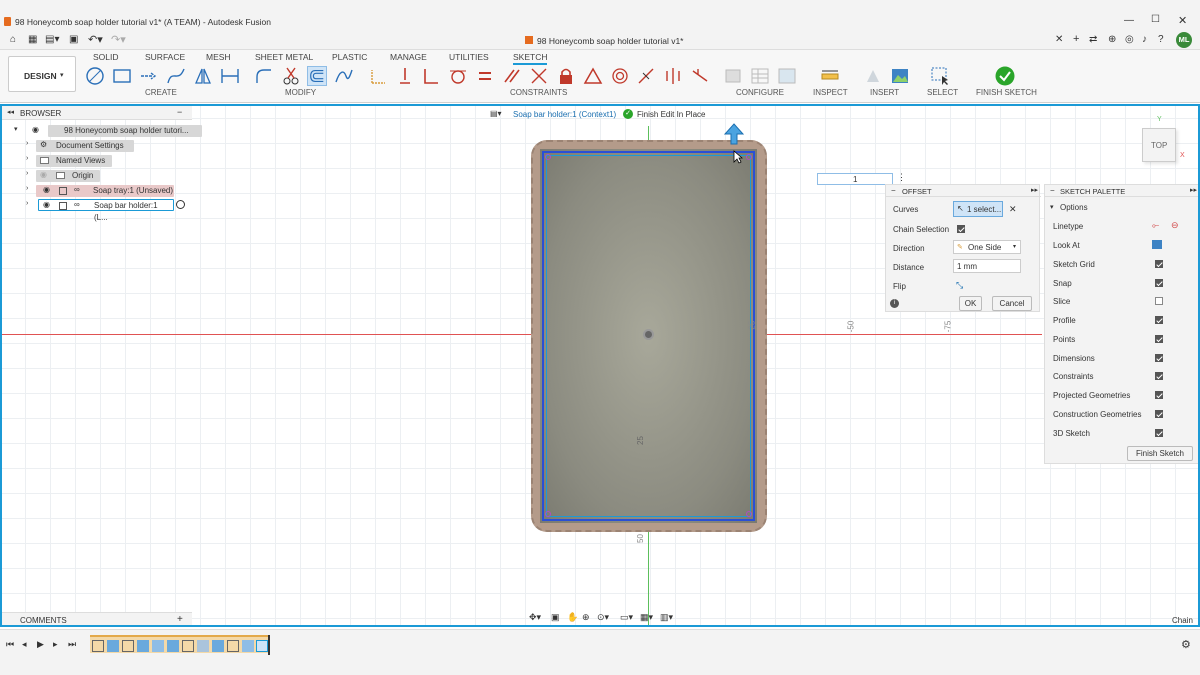 The width and height of the screenshot is (1200, 675). I want to click on extensions-icon: ⊕, so click(1112, 39).